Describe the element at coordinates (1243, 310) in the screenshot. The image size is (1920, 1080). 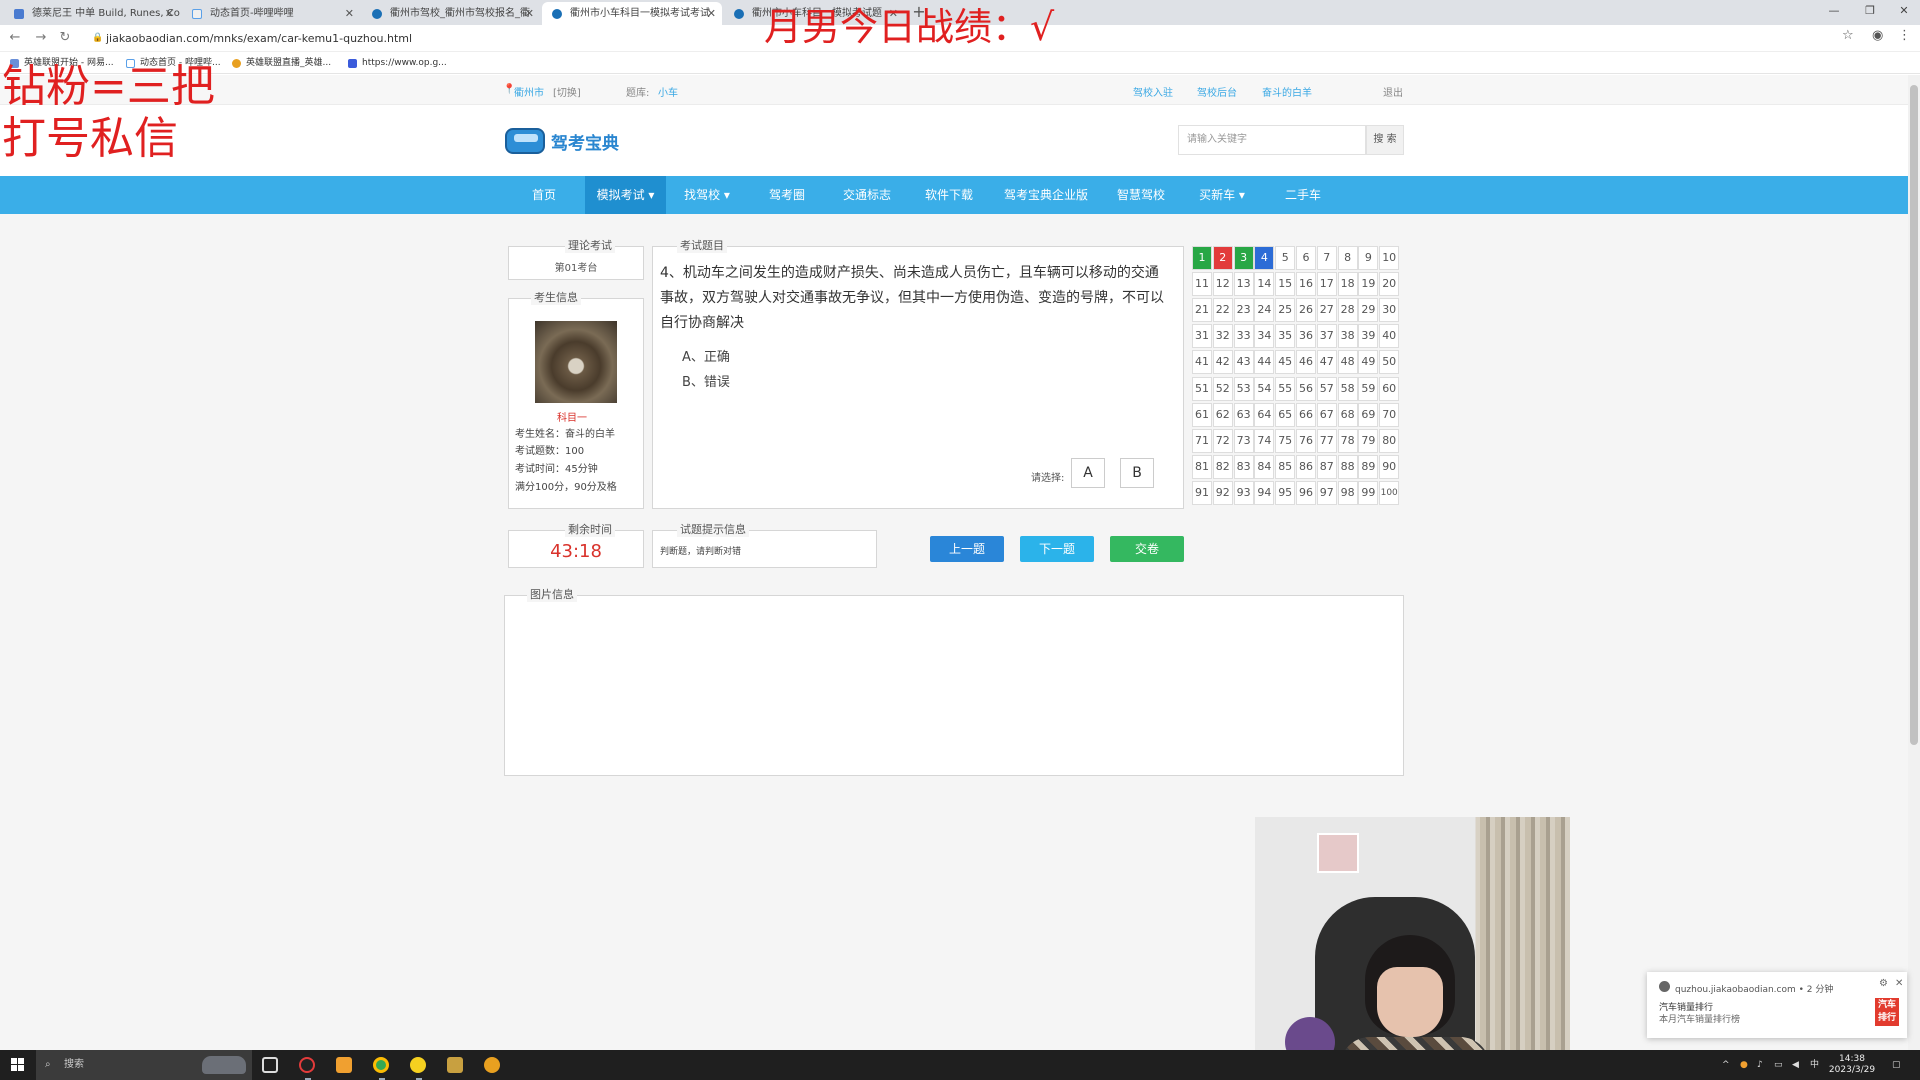
I see `question-number-cell: 23` at that location.